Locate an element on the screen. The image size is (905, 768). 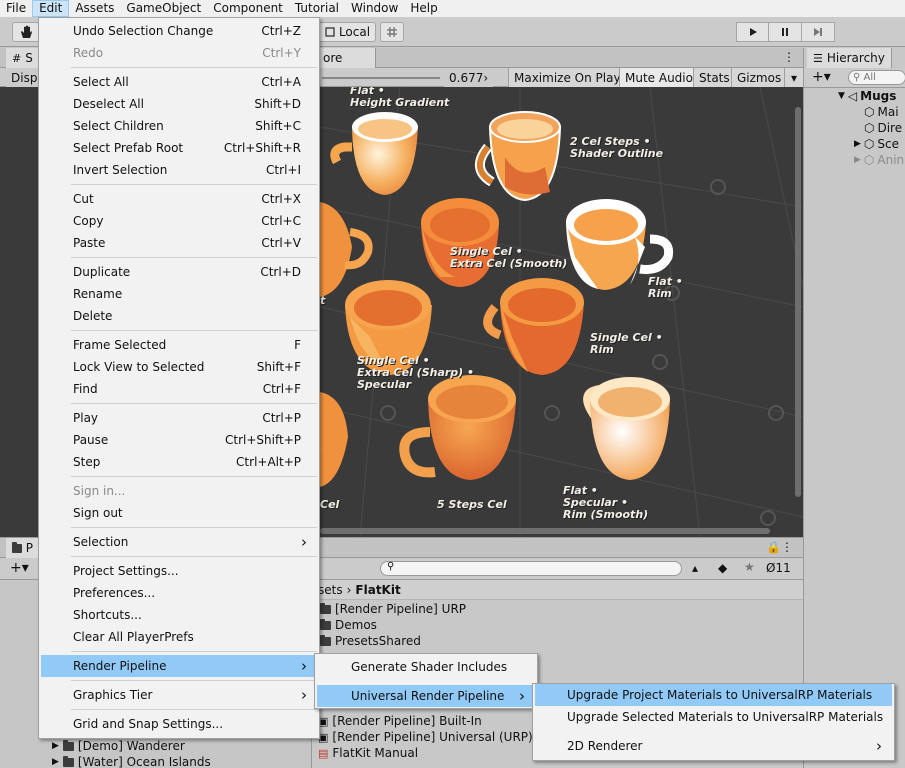
gizmos-dropdown-arrow: ▾ is located at coordinates (793, 77).